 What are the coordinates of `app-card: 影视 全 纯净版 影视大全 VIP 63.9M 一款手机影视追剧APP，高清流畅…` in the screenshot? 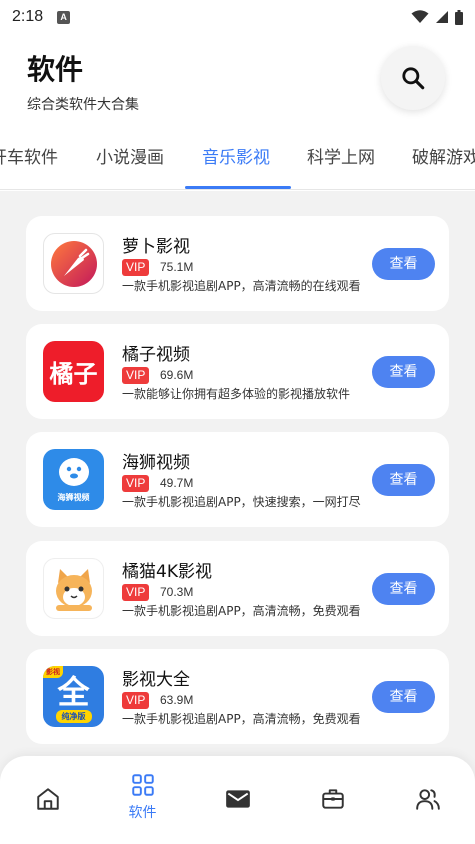 It's located at (237, 696).